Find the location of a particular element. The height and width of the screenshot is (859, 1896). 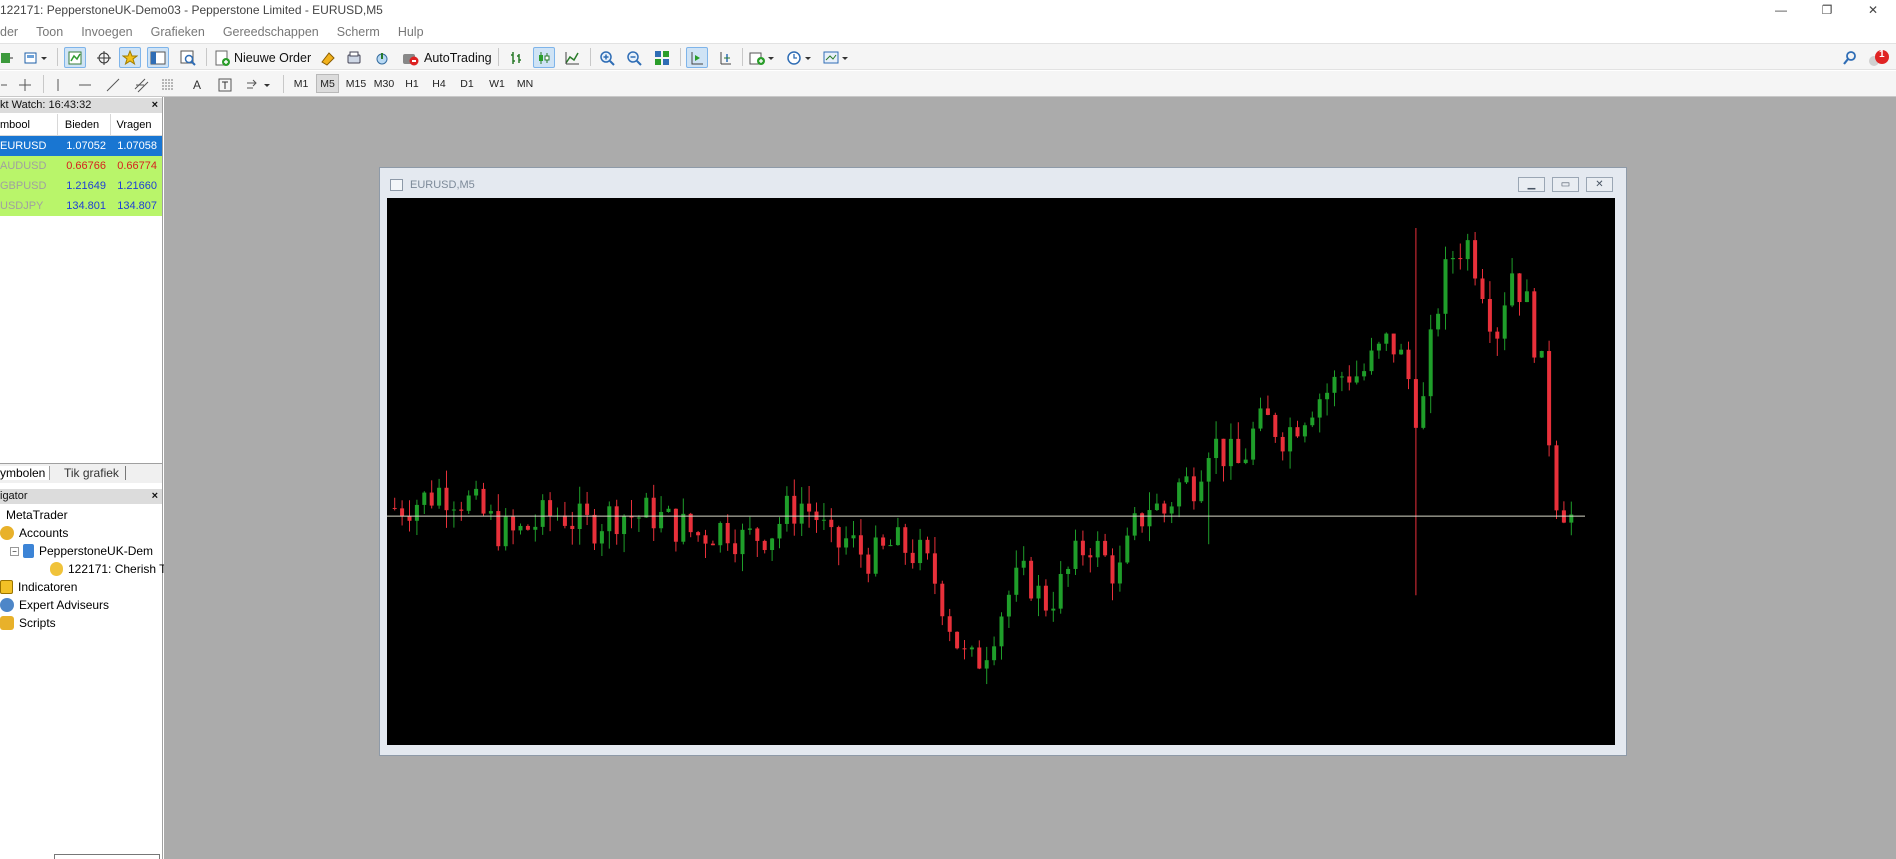

menu-view: Toon is located at coordinates (49, 32).